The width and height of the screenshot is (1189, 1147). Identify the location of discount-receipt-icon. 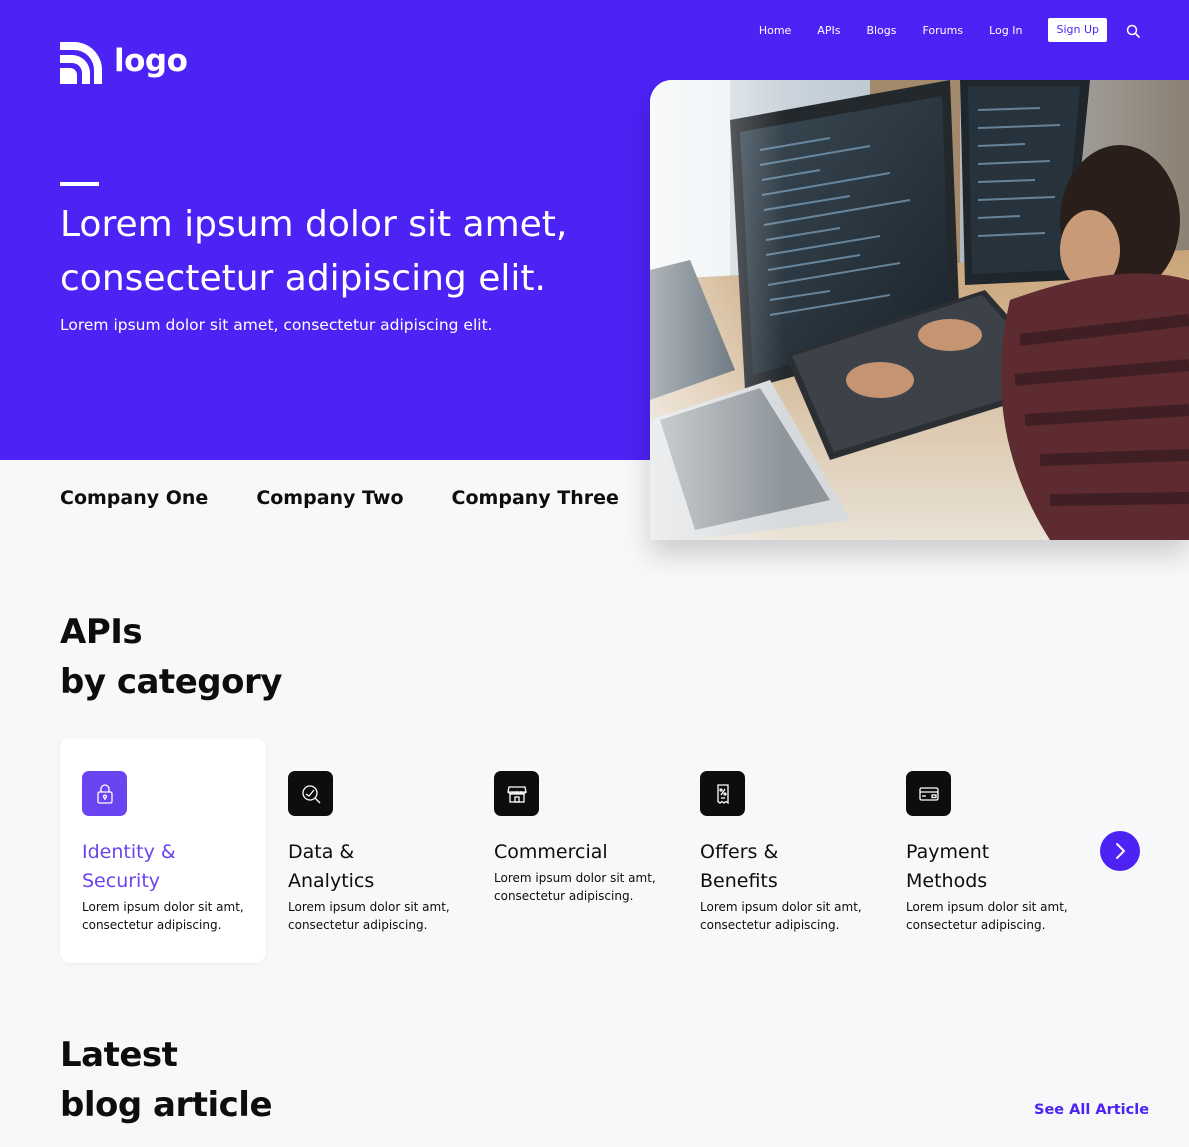
(722, 793).